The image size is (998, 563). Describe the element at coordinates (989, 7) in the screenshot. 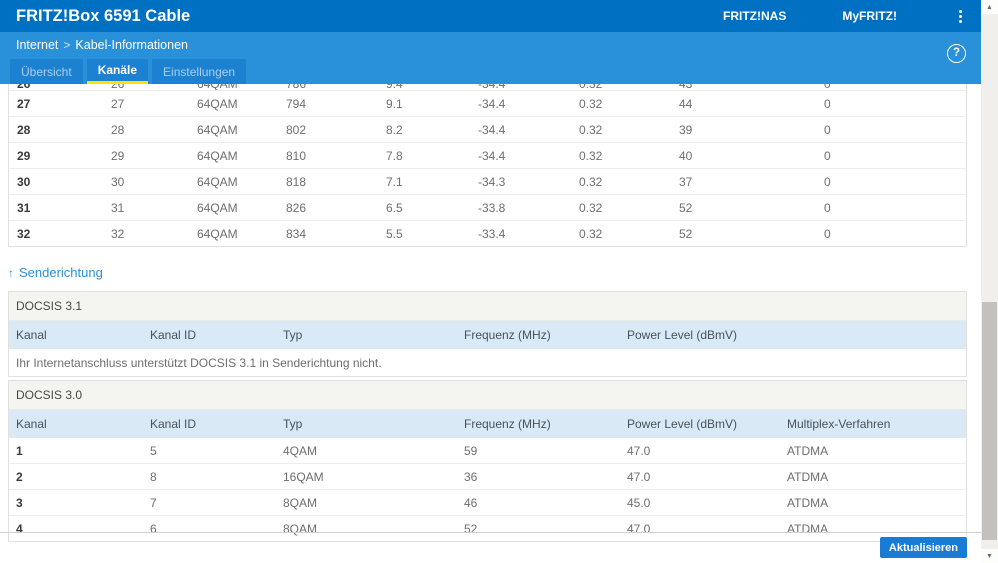

I see `scrollbar-up-arrow-icon: ▲` at that location.